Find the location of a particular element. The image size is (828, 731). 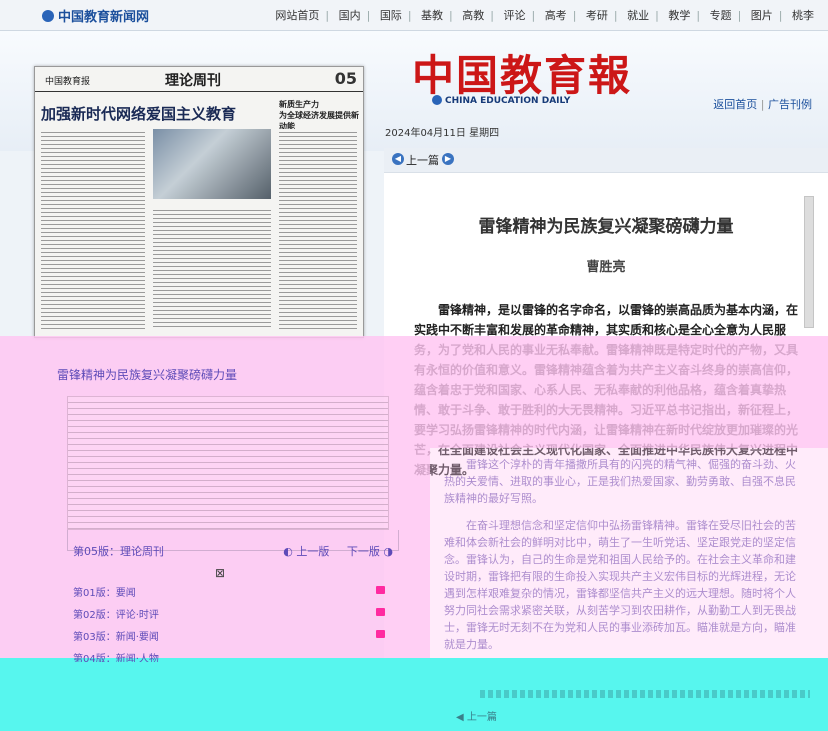

thumb-page-number: 05 is located at coordinates (345, 78).